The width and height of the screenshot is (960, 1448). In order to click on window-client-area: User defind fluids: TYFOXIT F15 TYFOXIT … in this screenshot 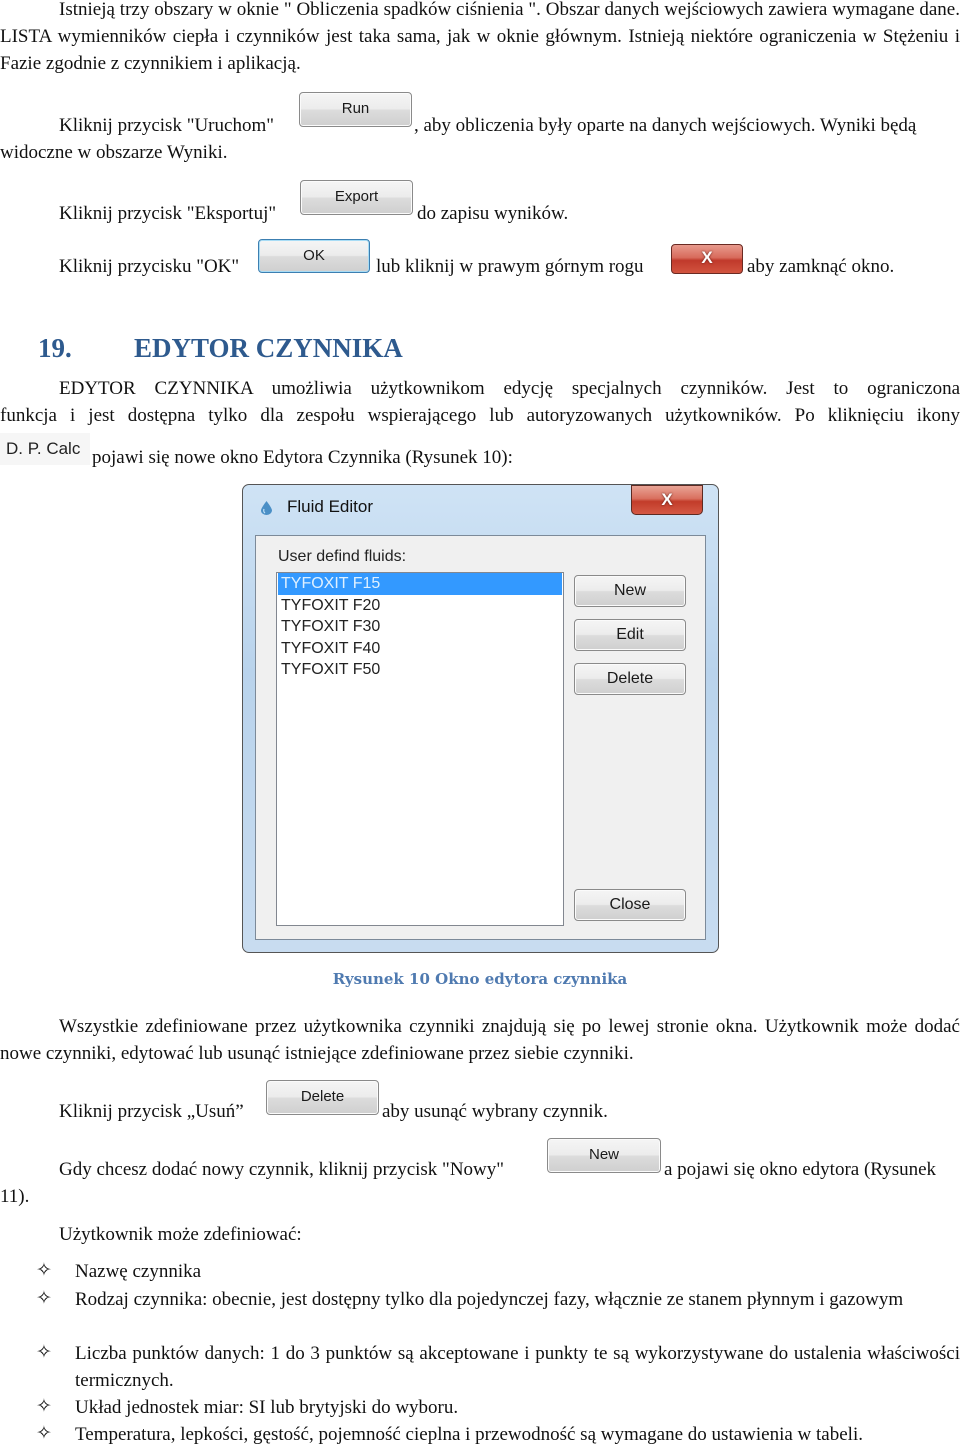, I will do `click(480, 737)`.